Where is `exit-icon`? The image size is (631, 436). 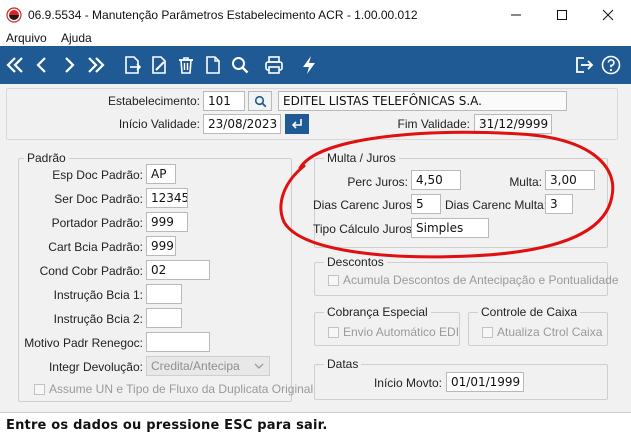 exit-icon is located at coordinates (585, 65).